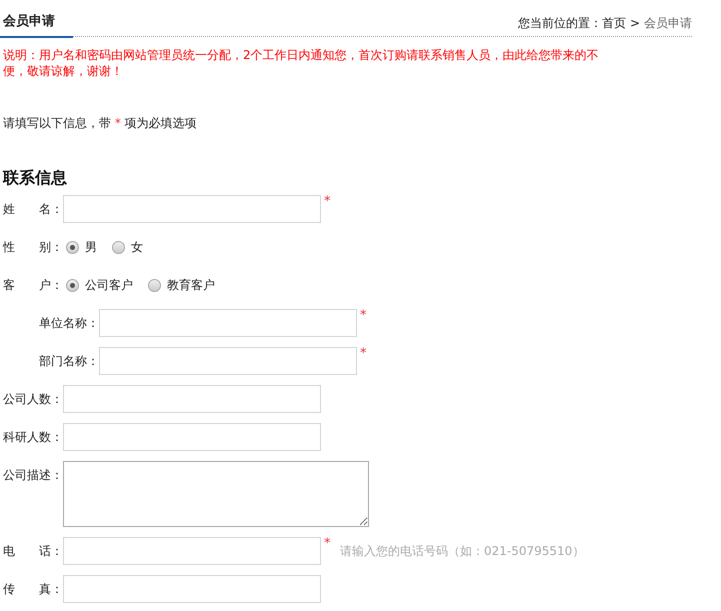  Describe the element at coordinates (109, 285) in the screenshot. I see `option-label: 公司客户` at that location.